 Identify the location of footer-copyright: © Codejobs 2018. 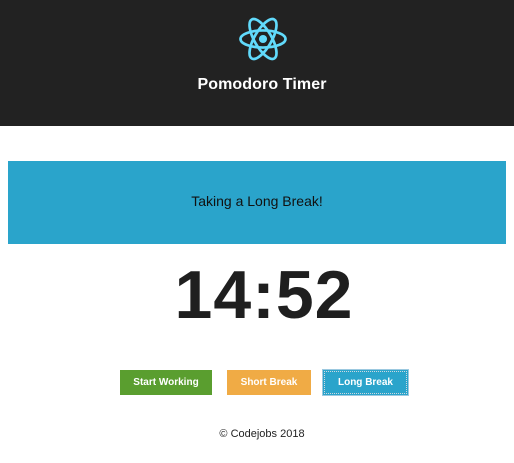
(262, 434).